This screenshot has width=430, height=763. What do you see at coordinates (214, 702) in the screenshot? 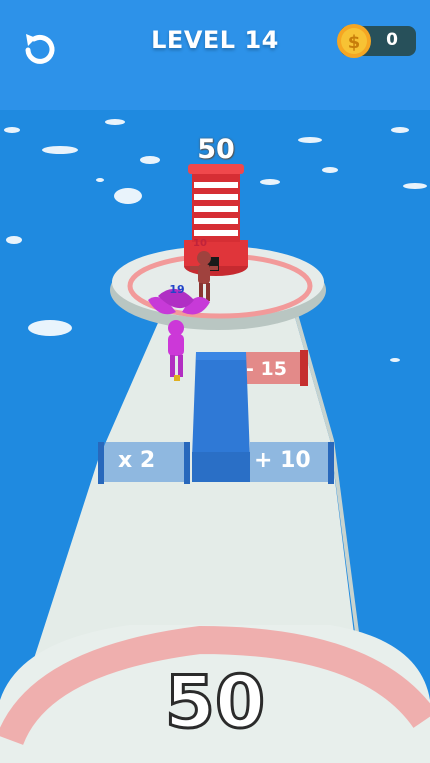
I see `crowd-counter: 50` at bounding box center [214, 702].